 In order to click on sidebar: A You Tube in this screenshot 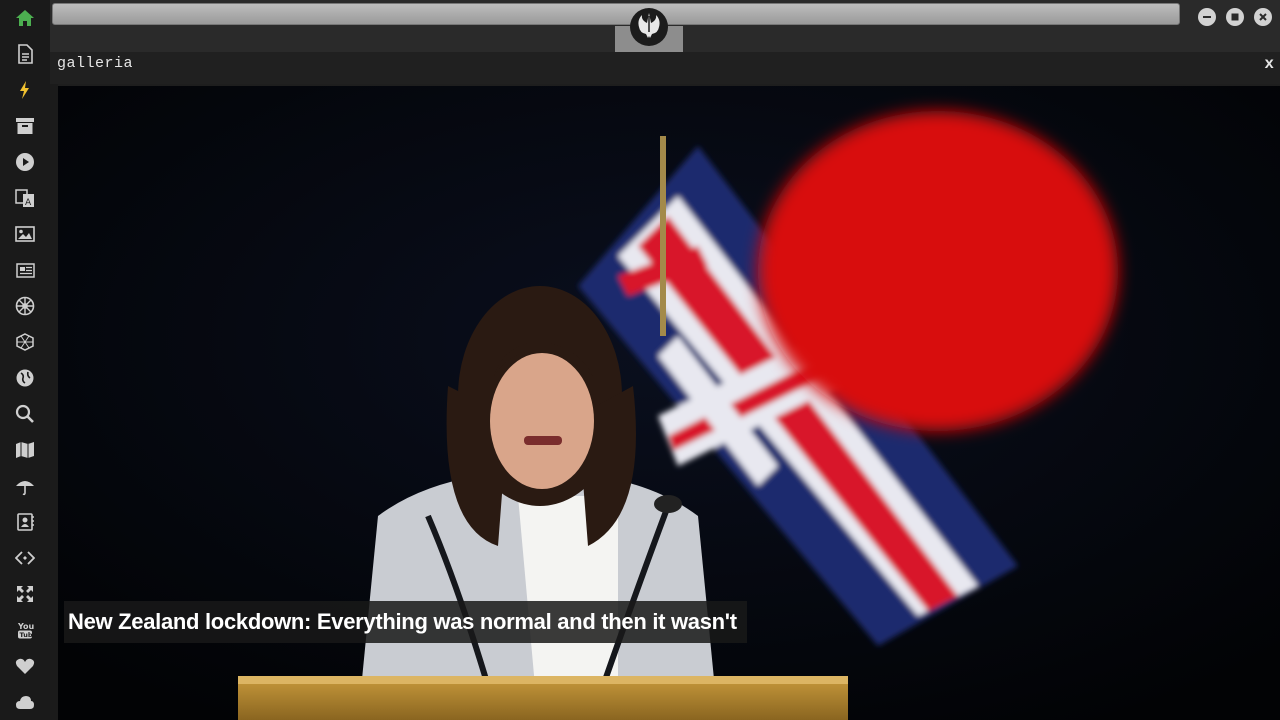, I will do `click(25, 360)`.